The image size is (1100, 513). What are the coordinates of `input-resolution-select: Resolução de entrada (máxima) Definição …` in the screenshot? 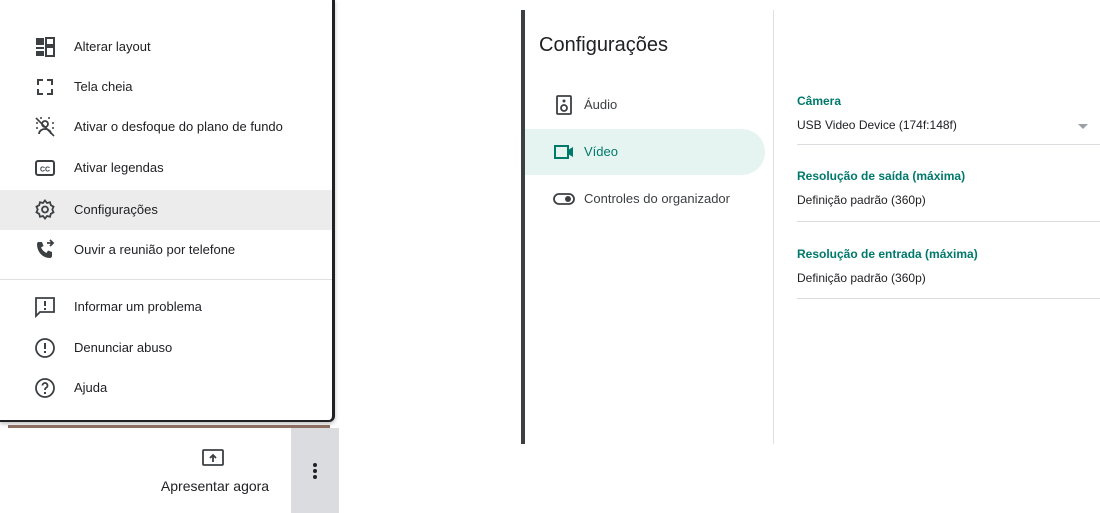 It's located at (948, 273).